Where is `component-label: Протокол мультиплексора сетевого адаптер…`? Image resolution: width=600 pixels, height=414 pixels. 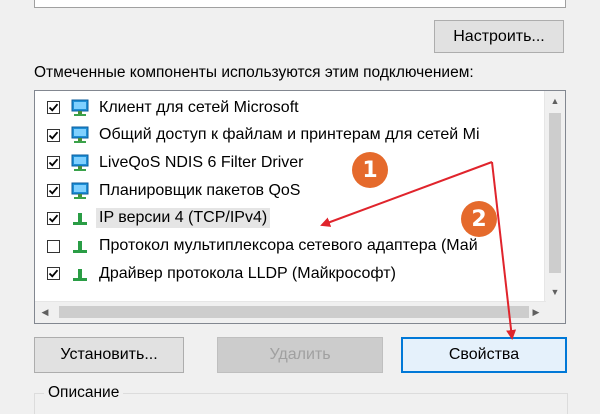 component-label: Протокол мультиплексора сетевого адаптер… is located at coordinates (288, 245).